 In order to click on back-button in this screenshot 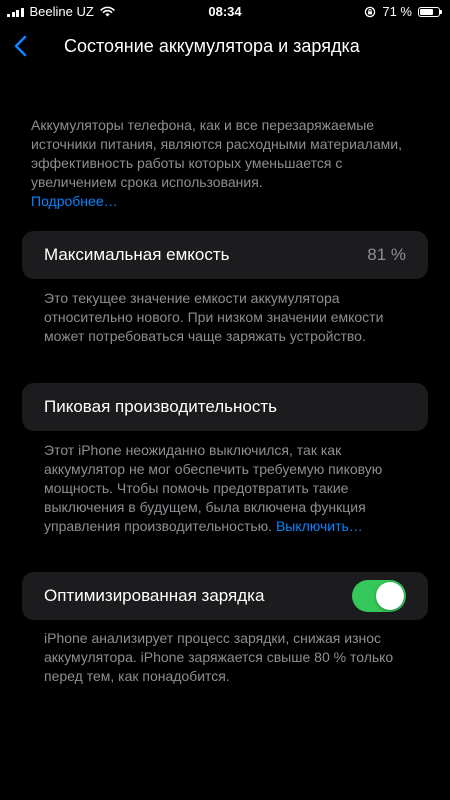, I will do `click(22, 46)`.